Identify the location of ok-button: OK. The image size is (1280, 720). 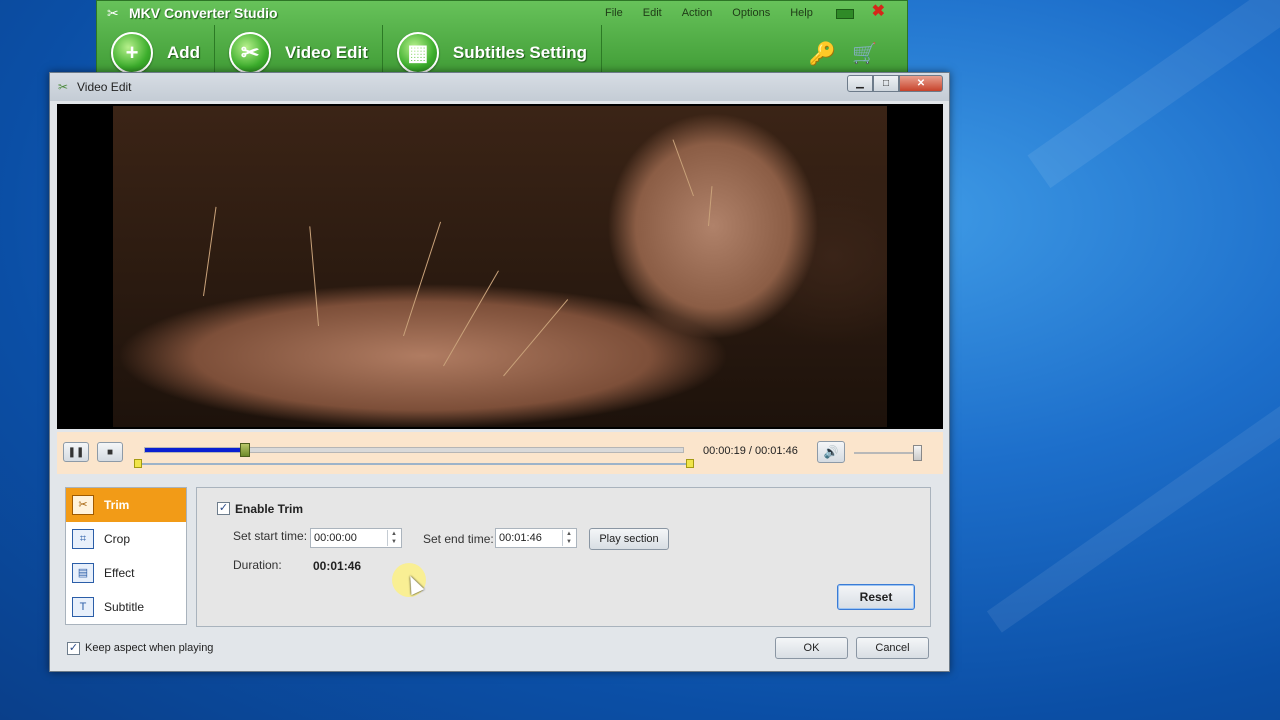
(811, 648).